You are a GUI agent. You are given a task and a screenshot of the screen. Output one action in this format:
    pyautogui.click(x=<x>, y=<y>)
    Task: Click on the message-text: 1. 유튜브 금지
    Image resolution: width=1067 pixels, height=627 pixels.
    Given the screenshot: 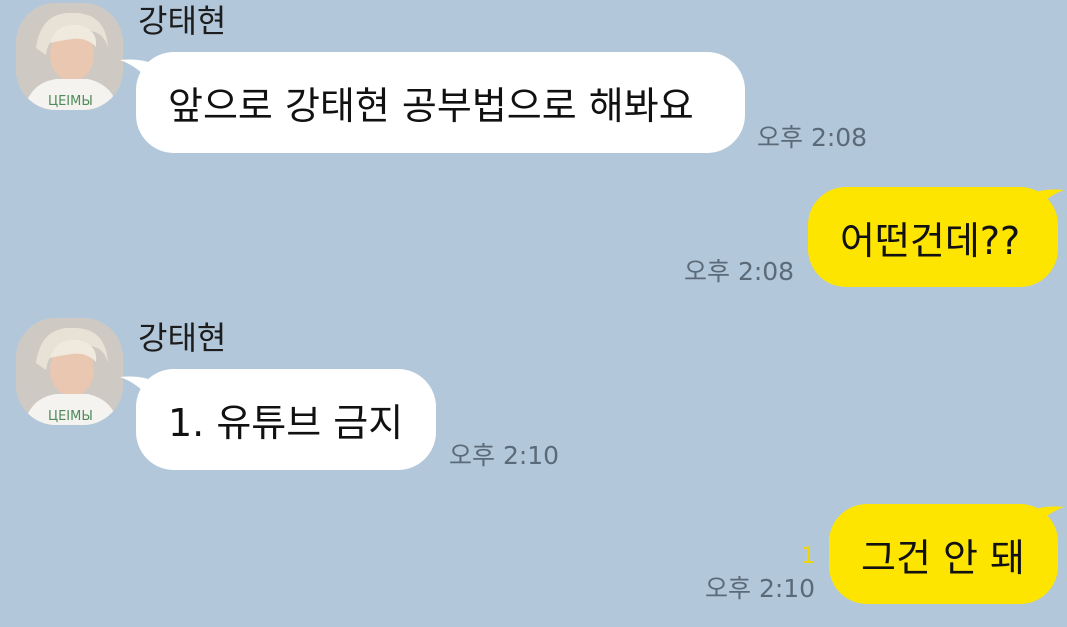 What is the action you would take?
    pyautogui.click(x=286, y=423)
    